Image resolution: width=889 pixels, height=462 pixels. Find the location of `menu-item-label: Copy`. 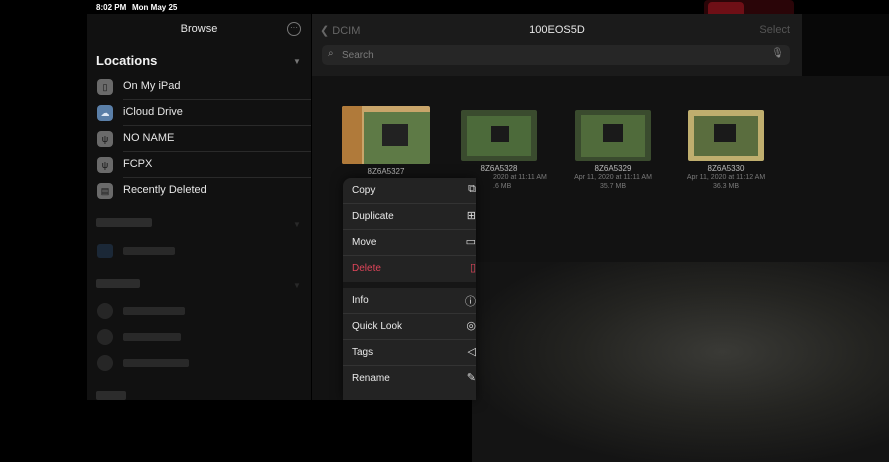

menu-item-label: Copy is located at coordinates (364, 190).